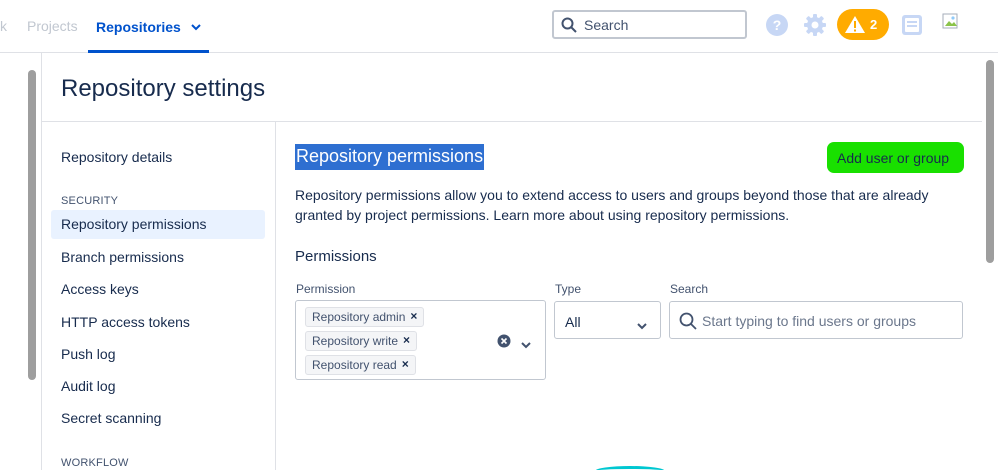 Image resolution: width=998 pixels, height=470 pixels. I want to click on nav-item-repositories: Repositories, so click(148, 26).